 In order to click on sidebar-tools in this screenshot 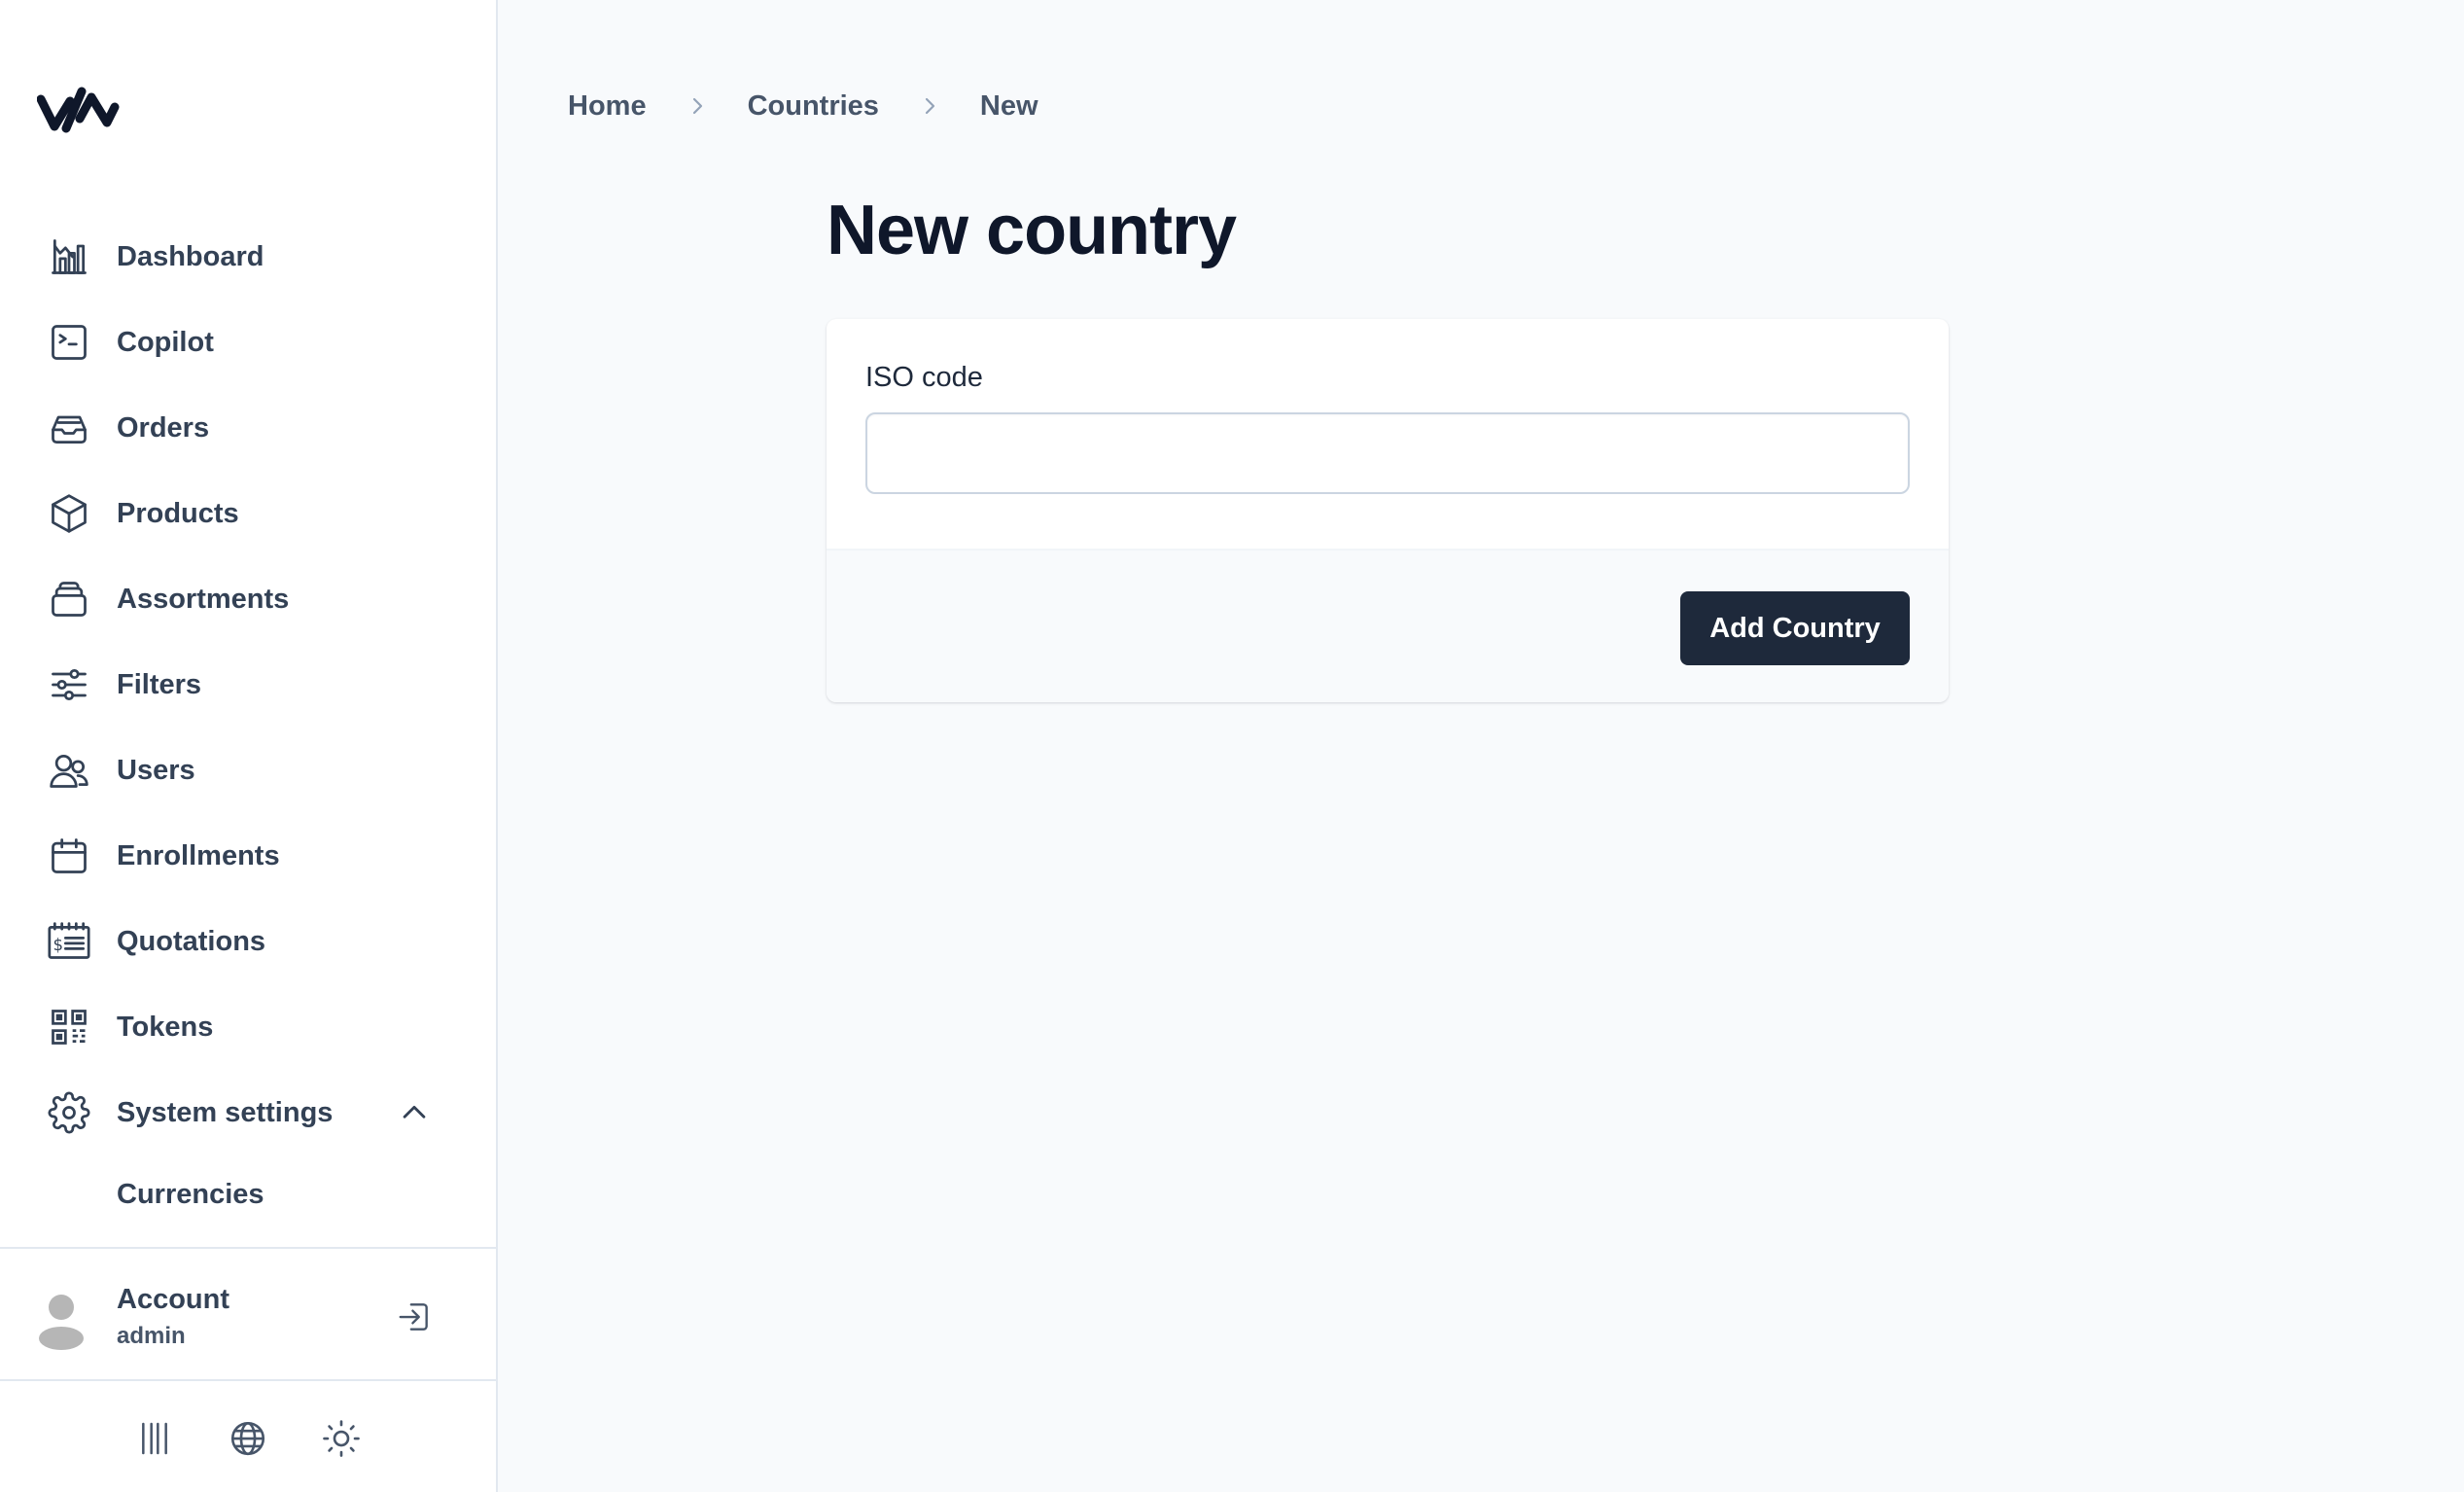, I will do `click(248, 1437)`.